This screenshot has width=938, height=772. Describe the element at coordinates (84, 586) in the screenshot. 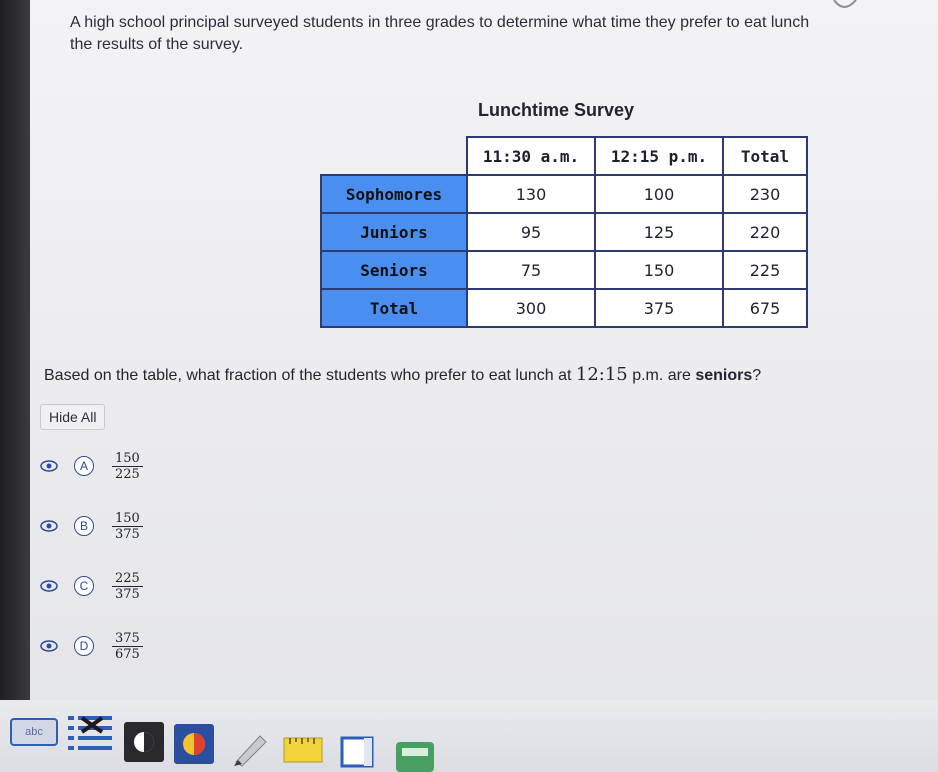

I see `choice-letter: C` at that location.